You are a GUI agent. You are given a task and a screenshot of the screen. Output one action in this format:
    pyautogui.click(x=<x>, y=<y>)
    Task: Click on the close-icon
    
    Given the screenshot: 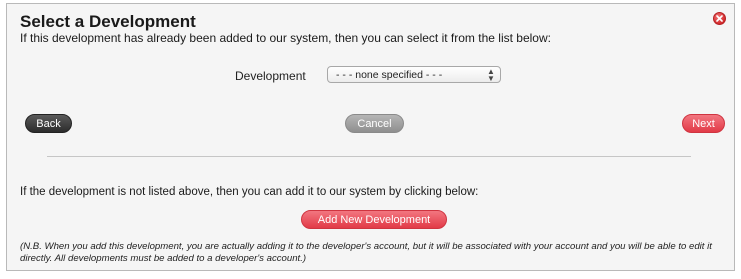 What is the action you would take?
    pyautogui.click(x=719, y=18)
    